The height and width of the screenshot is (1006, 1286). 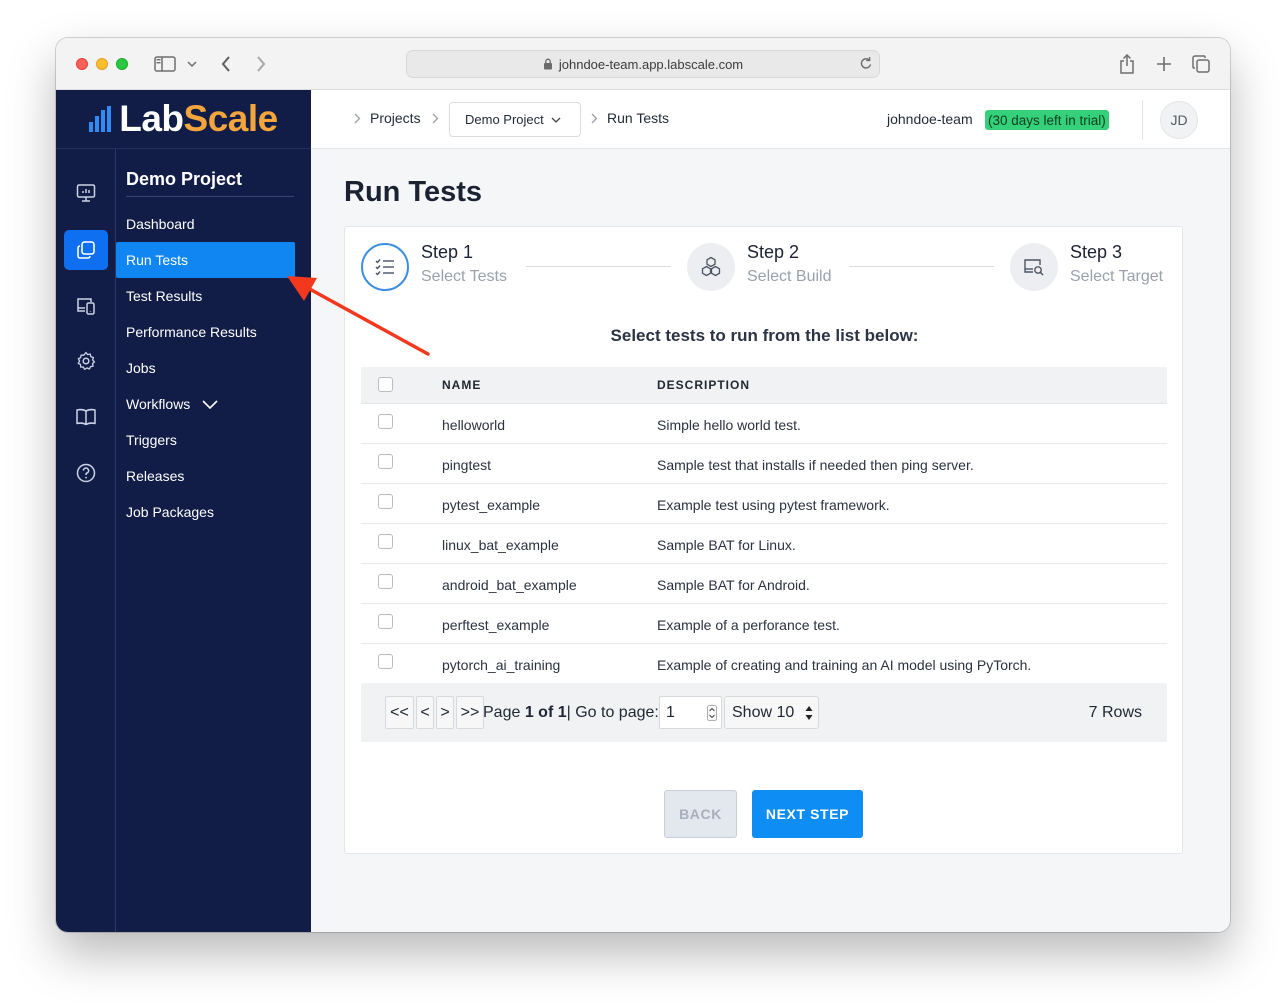 I want to click on step-sublabel: Select Tests, so click(x=464, y=276).